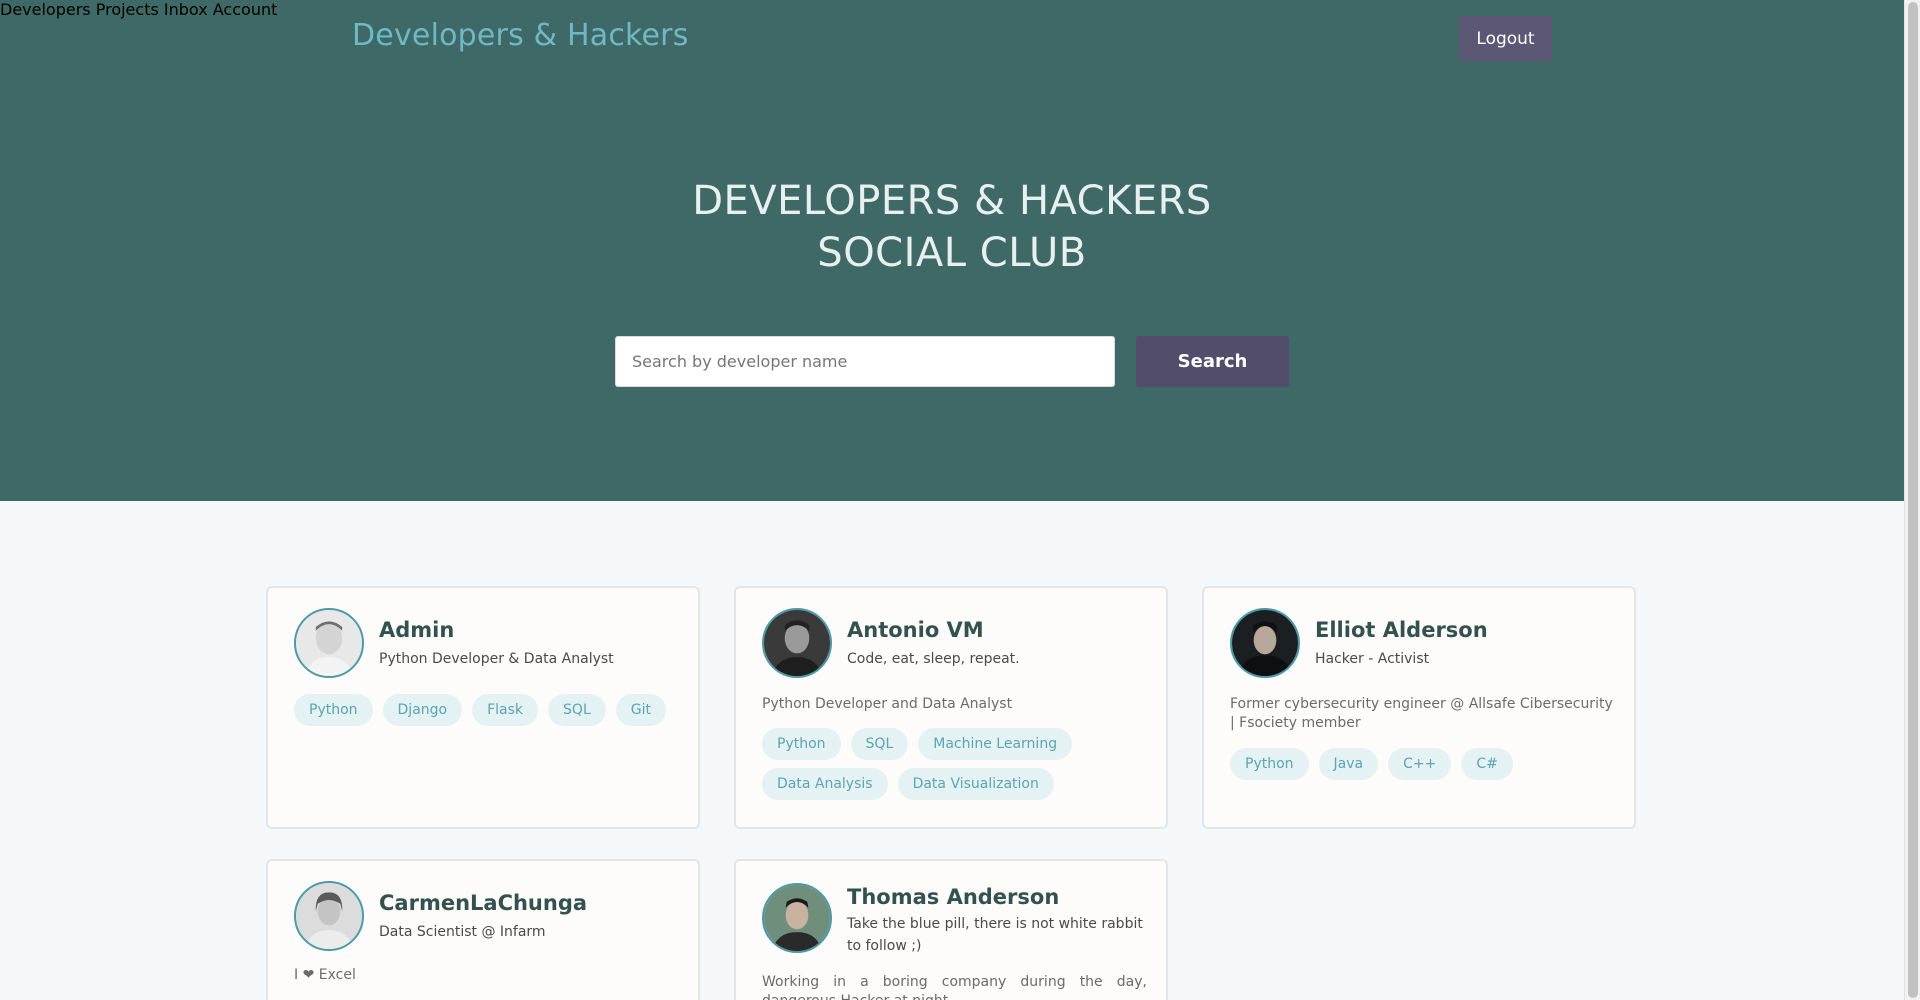 Image resolution: width=1920 pixels, height=1000 pixels. Describe the element at coordinates (462, 932) in the screenshot. I see `developer-headline: Data Scientist @ Infarm` at that location.